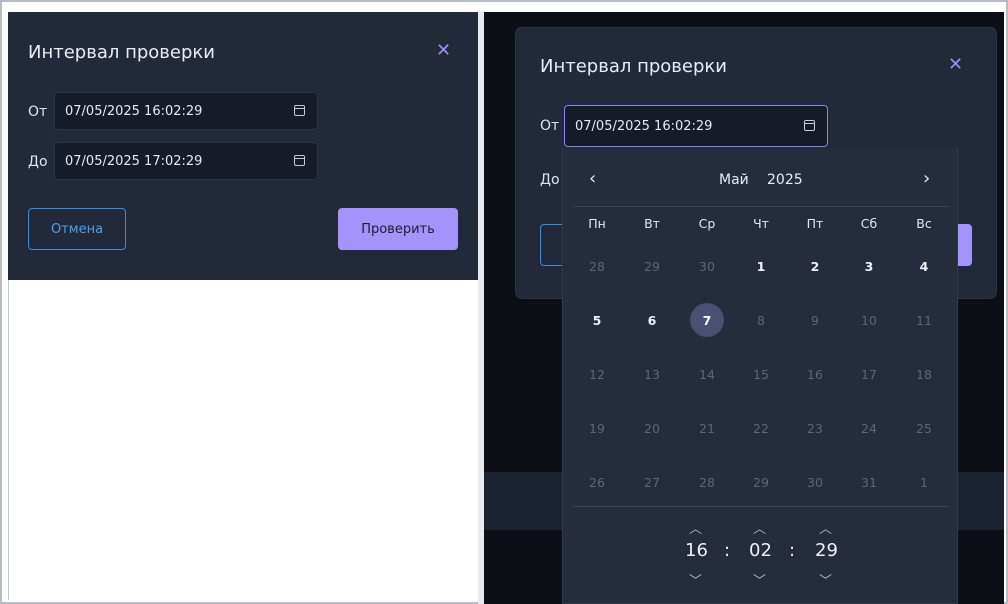 This screenshot has width=1008, height=604. I want to click on day-cell: 17, so click(869, 374).